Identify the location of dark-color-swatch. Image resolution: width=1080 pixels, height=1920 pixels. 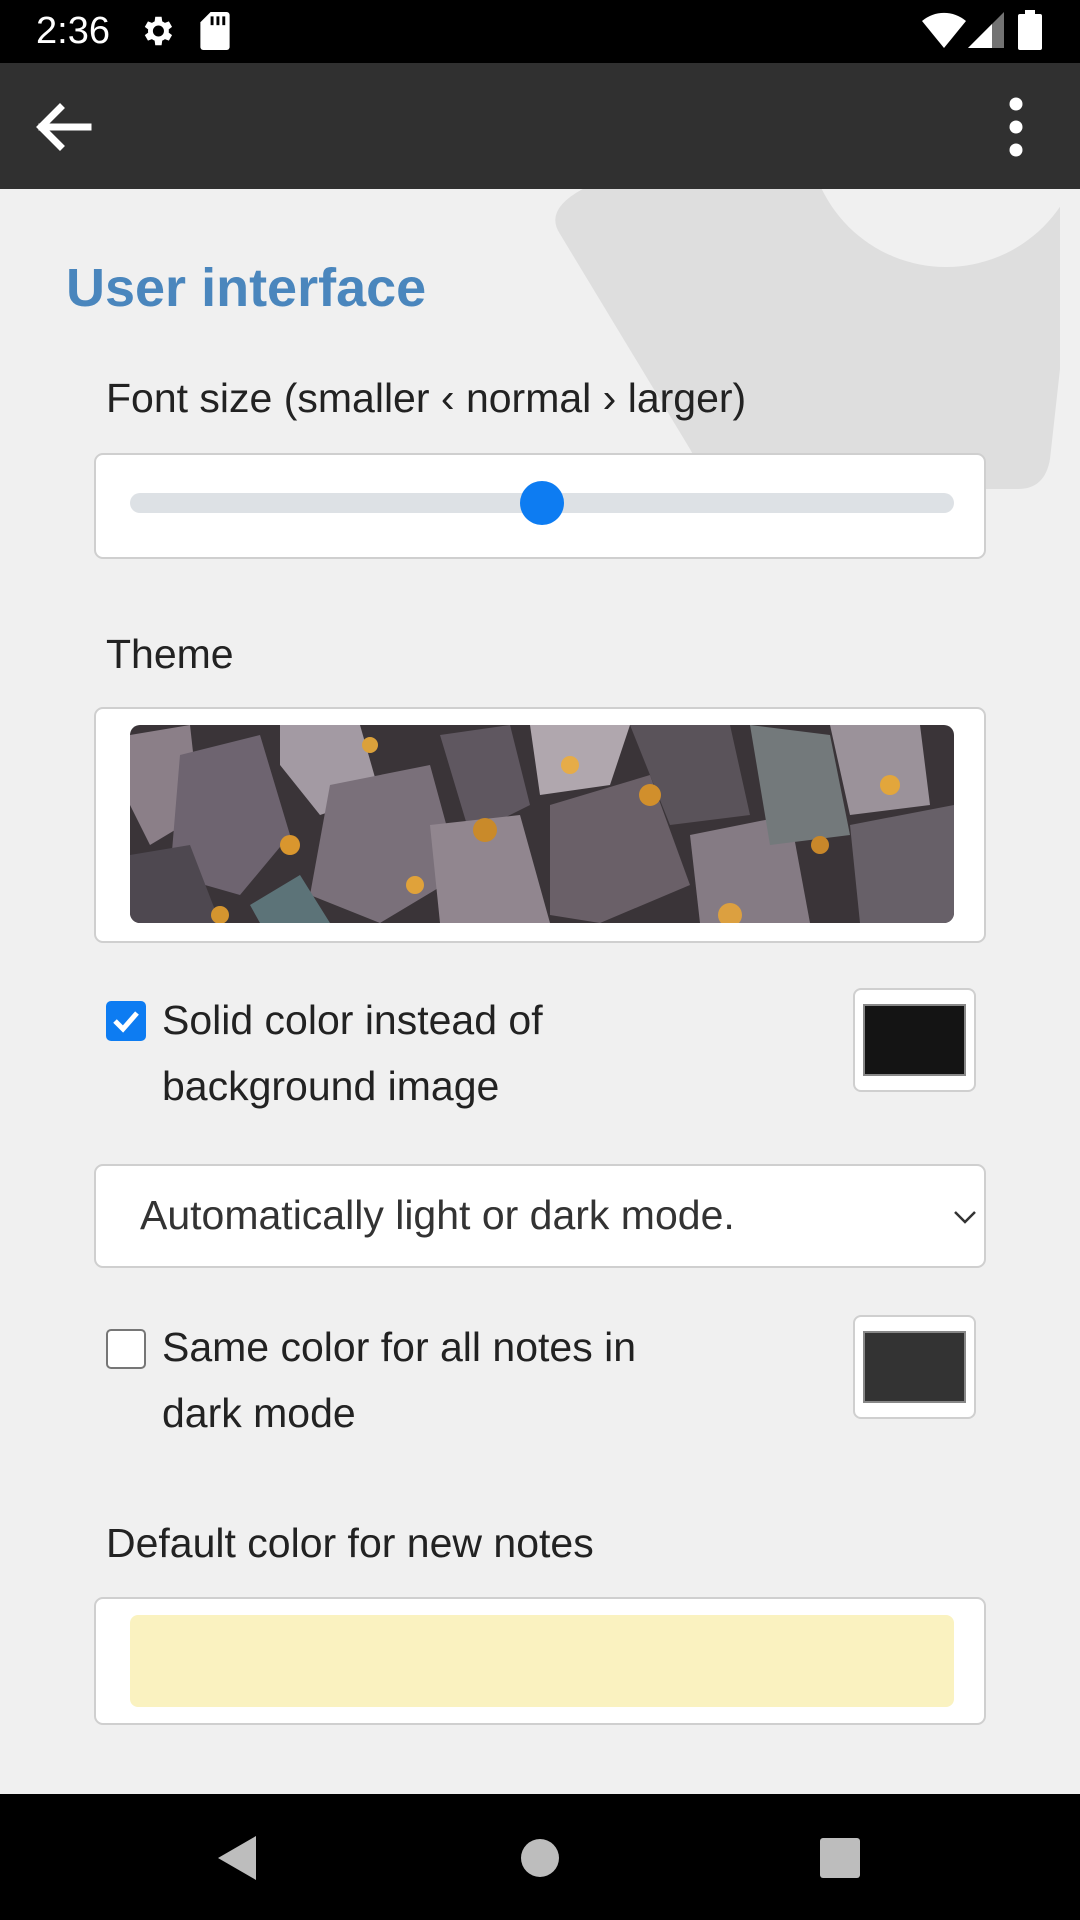
(914, 1367).